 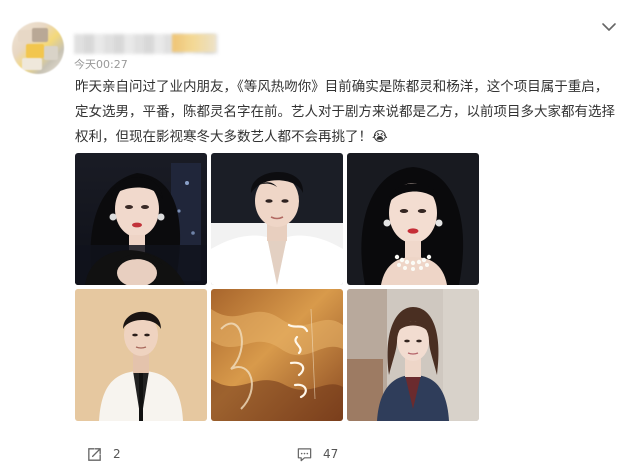 I want to click on chevron-down-icon, so click(x=609, y=27).